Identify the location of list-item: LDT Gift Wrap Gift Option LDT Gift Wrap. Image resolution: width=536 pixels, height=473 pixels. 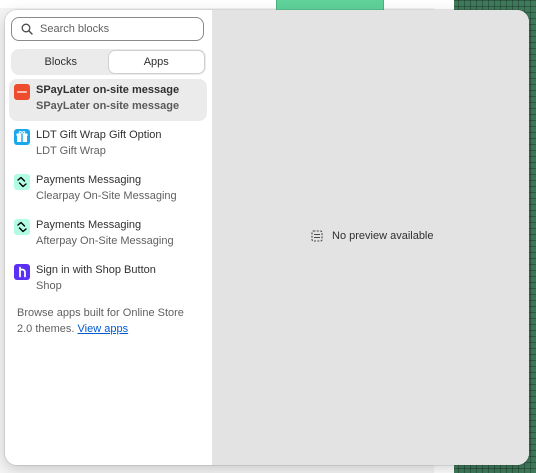
(108, 145).